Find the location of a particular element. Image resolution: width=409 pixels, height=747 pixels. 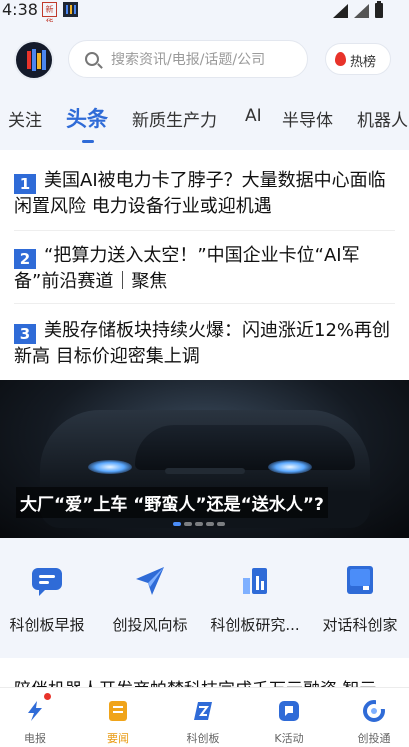

search-box is located at coordinates (188, 59).